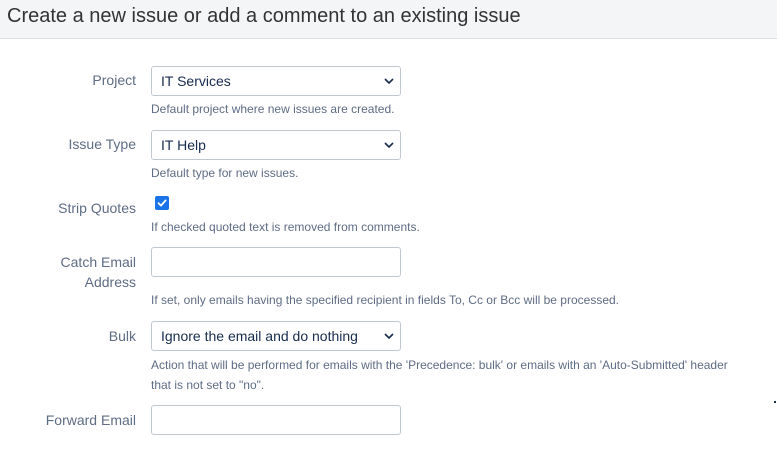 Image resolution: width=777 pixels, height=449 pixels. What do you see at coordinates (122, 336) in the screenshot?
I see `bulk-label: Bulk` at bounding box center [122, 336].